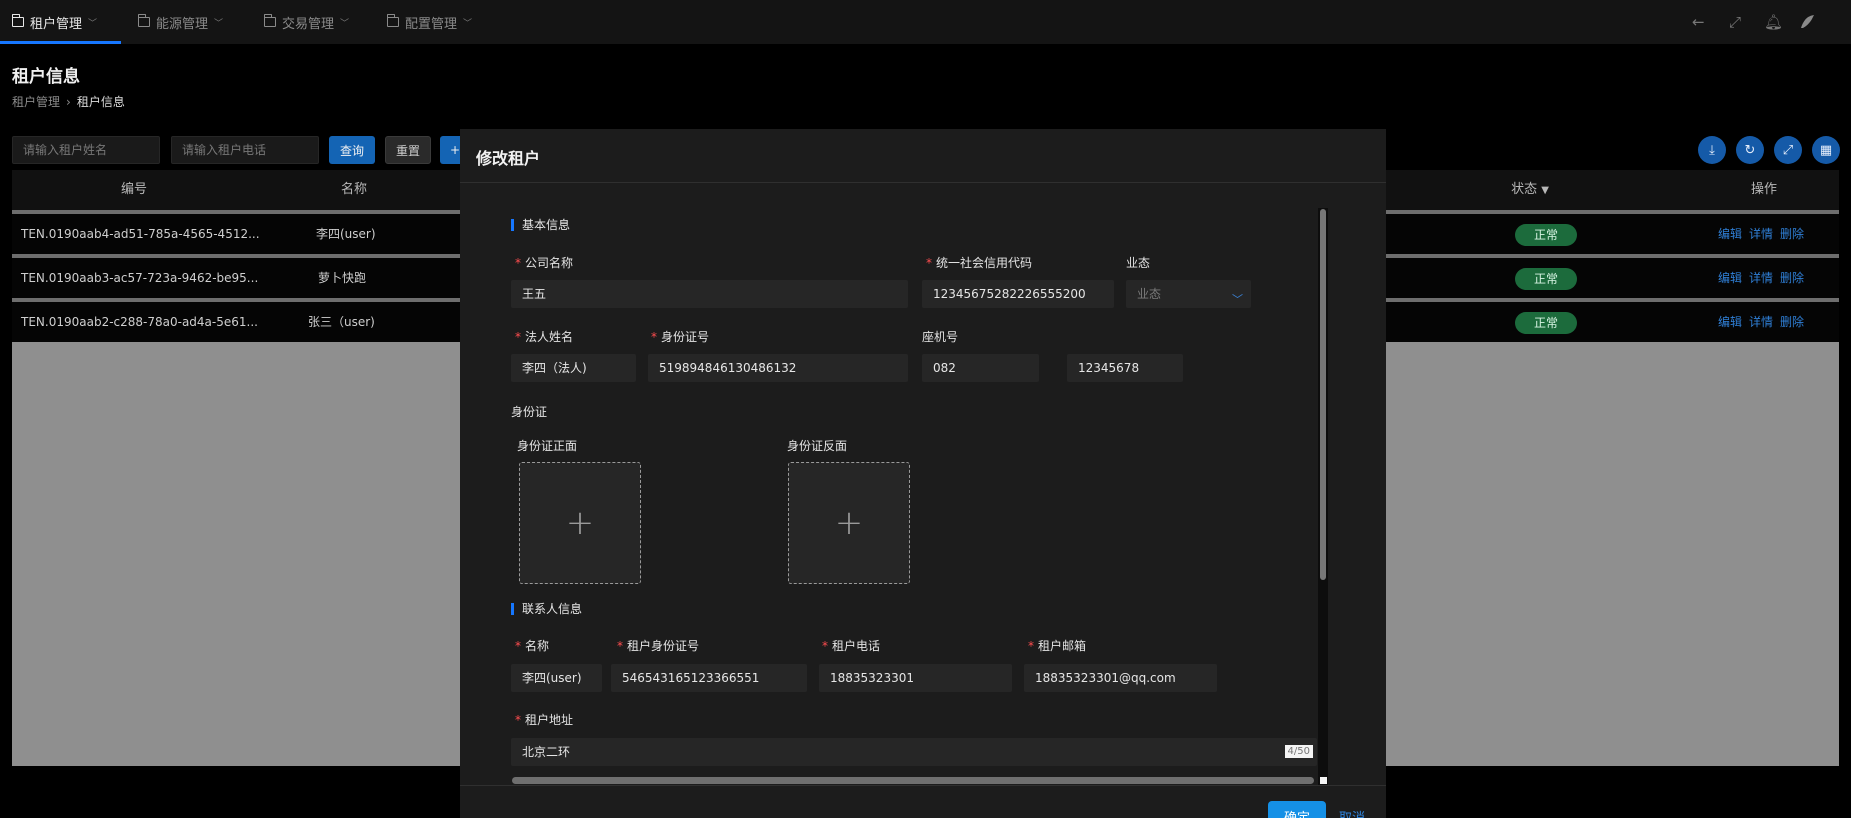 This screenshot has height=818, width=1851. What do you see at coordinates (914, 752) in the screenshot?
I see `tenant-address-input: 北京二环 4/50` at bounding box center [914, 752].